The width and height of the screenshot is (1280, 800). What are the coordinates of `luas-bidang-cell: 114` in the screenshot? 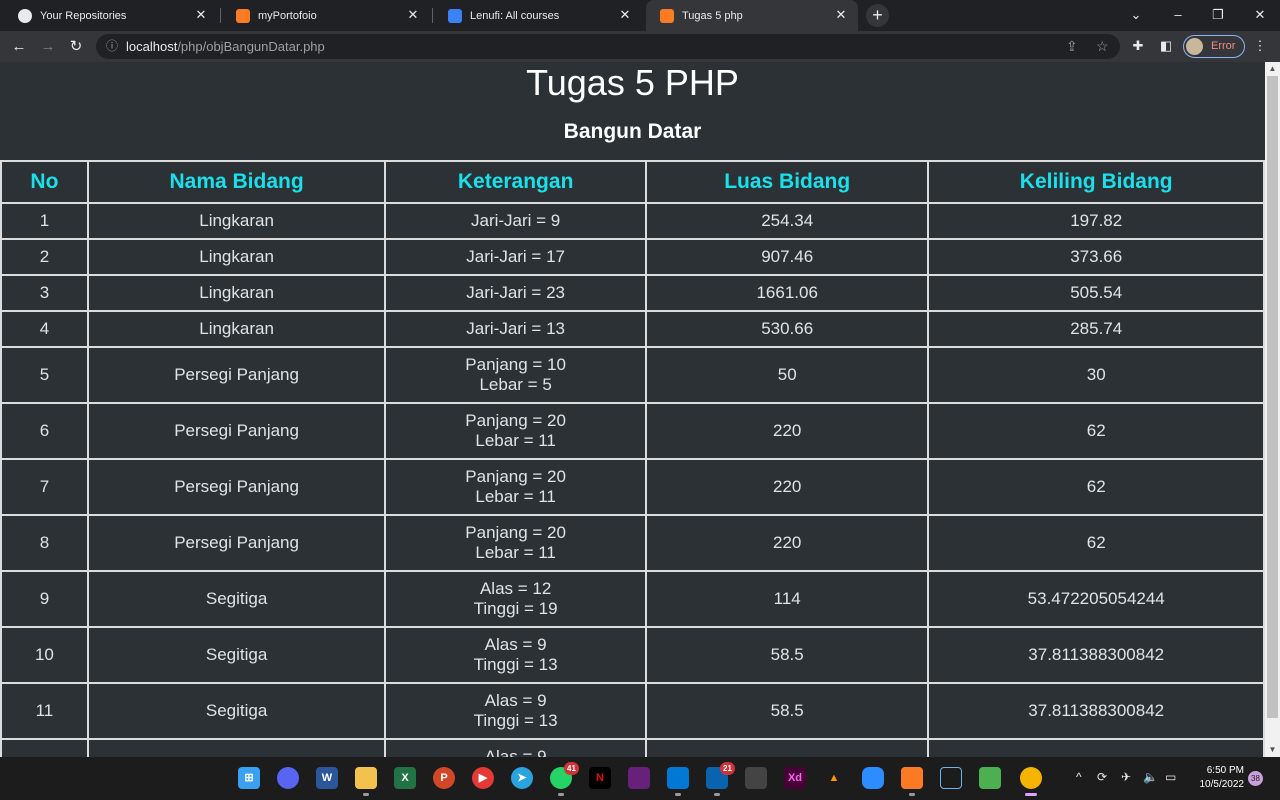 It's located at (787, 599).